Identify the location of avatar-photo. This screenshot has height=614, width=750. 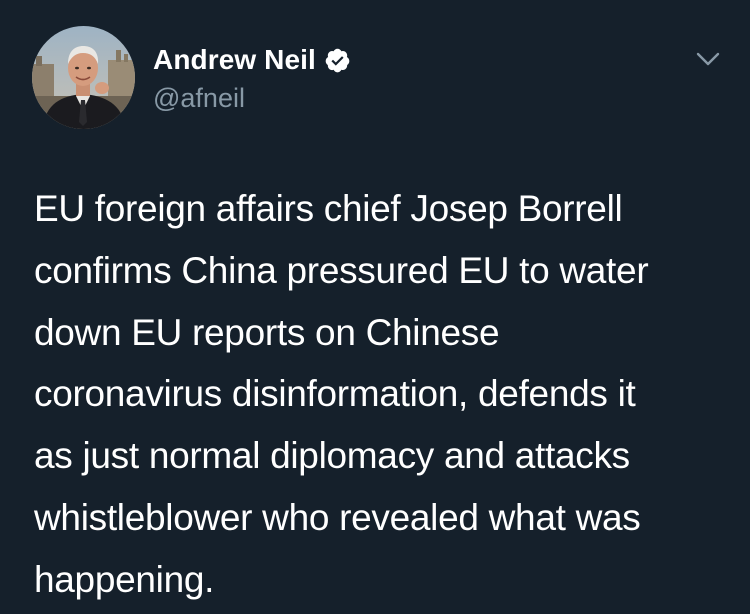
(83, 77).